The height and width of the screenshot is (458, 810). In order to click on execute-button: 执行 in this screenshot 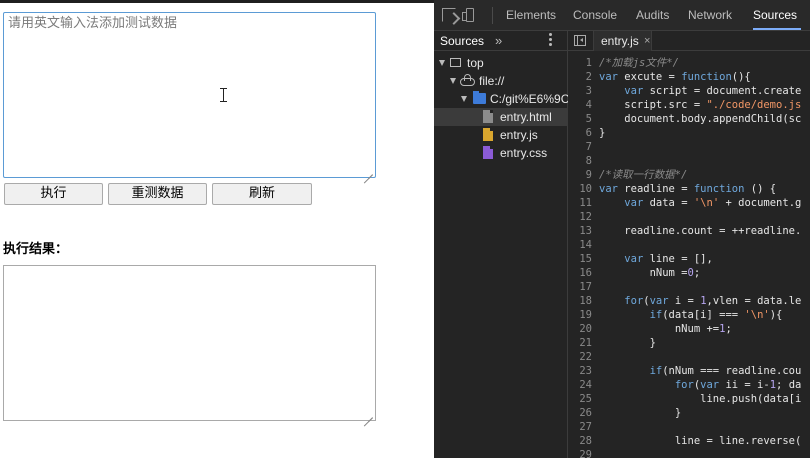, I will do `click(53, 194)`.